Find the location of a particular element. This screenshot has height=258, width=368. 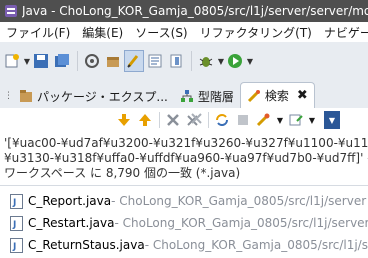

tab-type-hierarchy: 型階層 is located at coordinates (207, 96).